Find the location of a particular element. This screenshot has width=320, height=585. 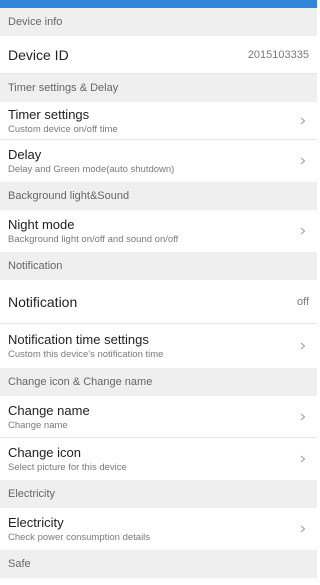

section-header-timer-delay: Timer settings & Delay is located at coordinates (158, 88).